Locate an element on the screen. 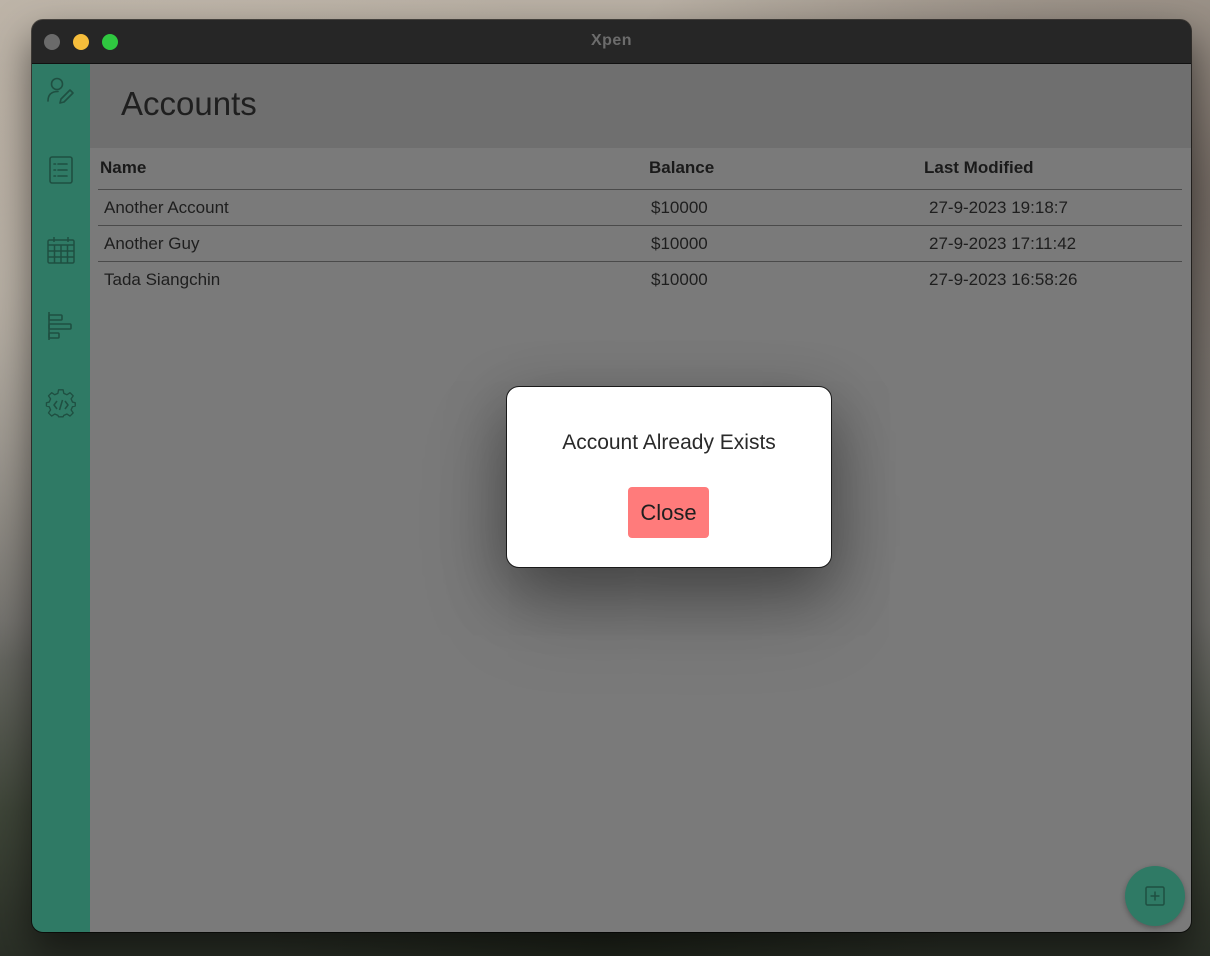 This screenshot has width=1210, height=956. column-header-name: Name is located at coordinates (123, 168).